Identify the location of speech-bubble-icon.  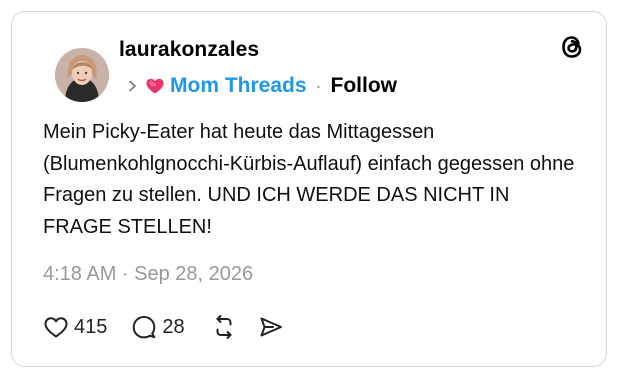
(144, 327).